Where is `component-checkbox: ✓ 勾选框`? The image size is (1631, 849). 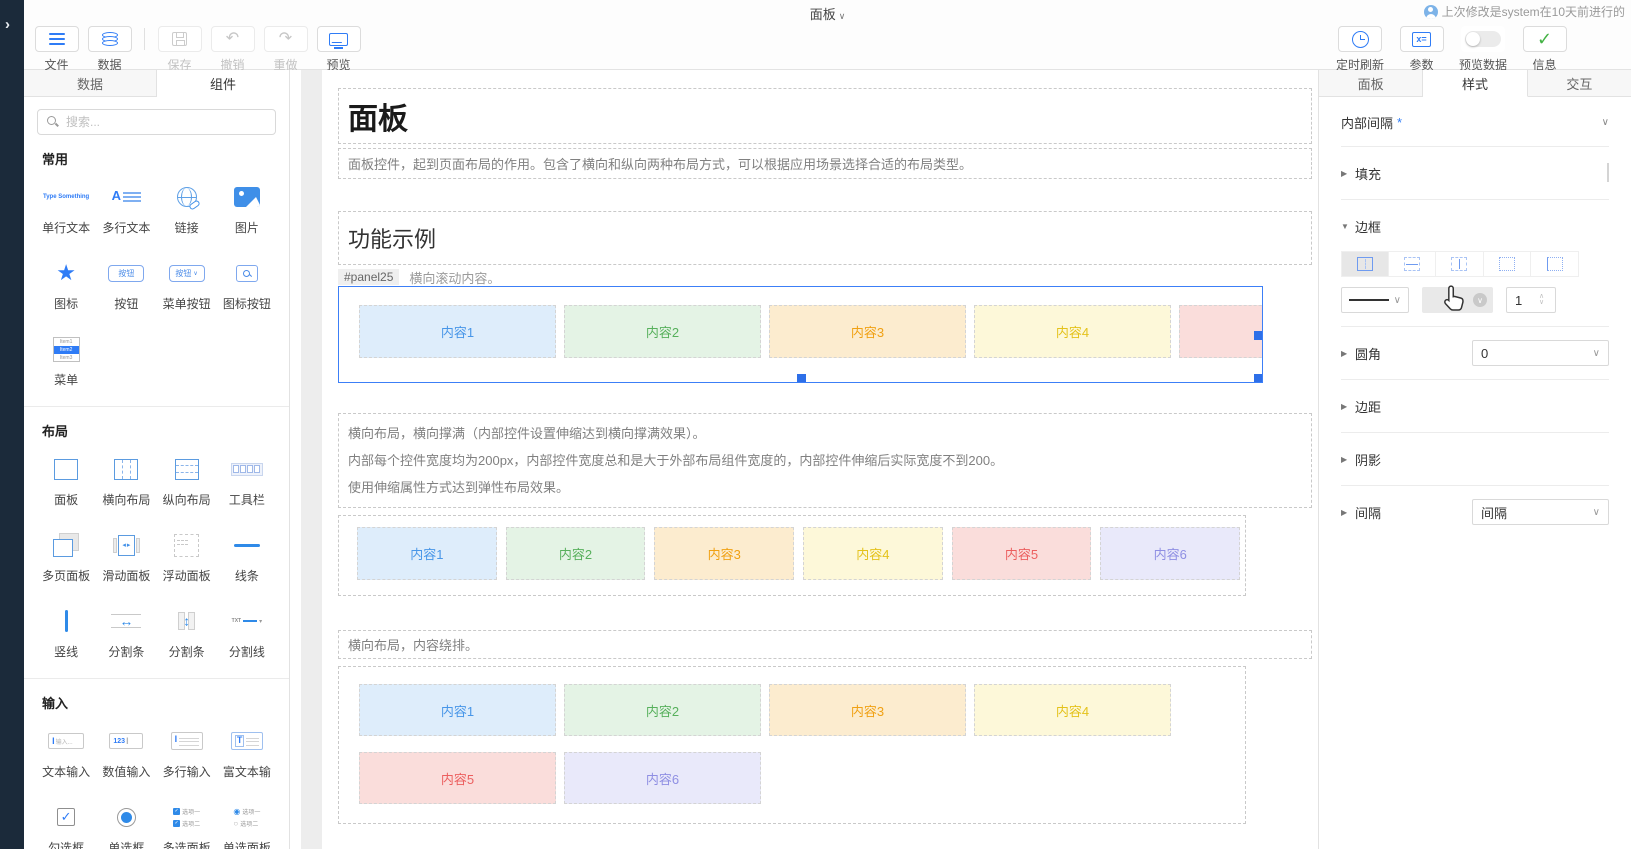 component-checkbox: ✓ 勾选框 is located at coordinates (66, 824).